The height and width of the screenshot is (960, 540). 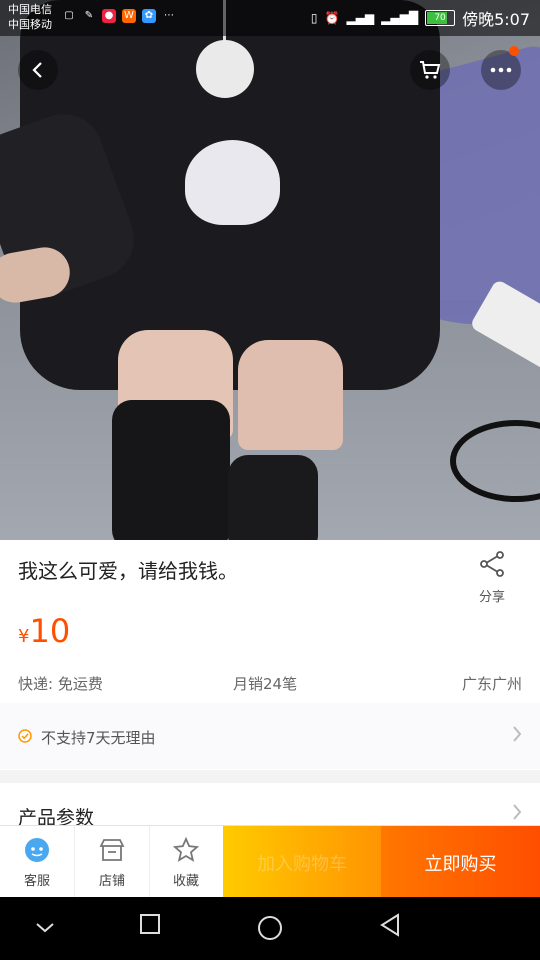 What do you see at coordinates (109, 16) in the screenshot?
I see `app-icon: ●` at bounding box center [109, 16].